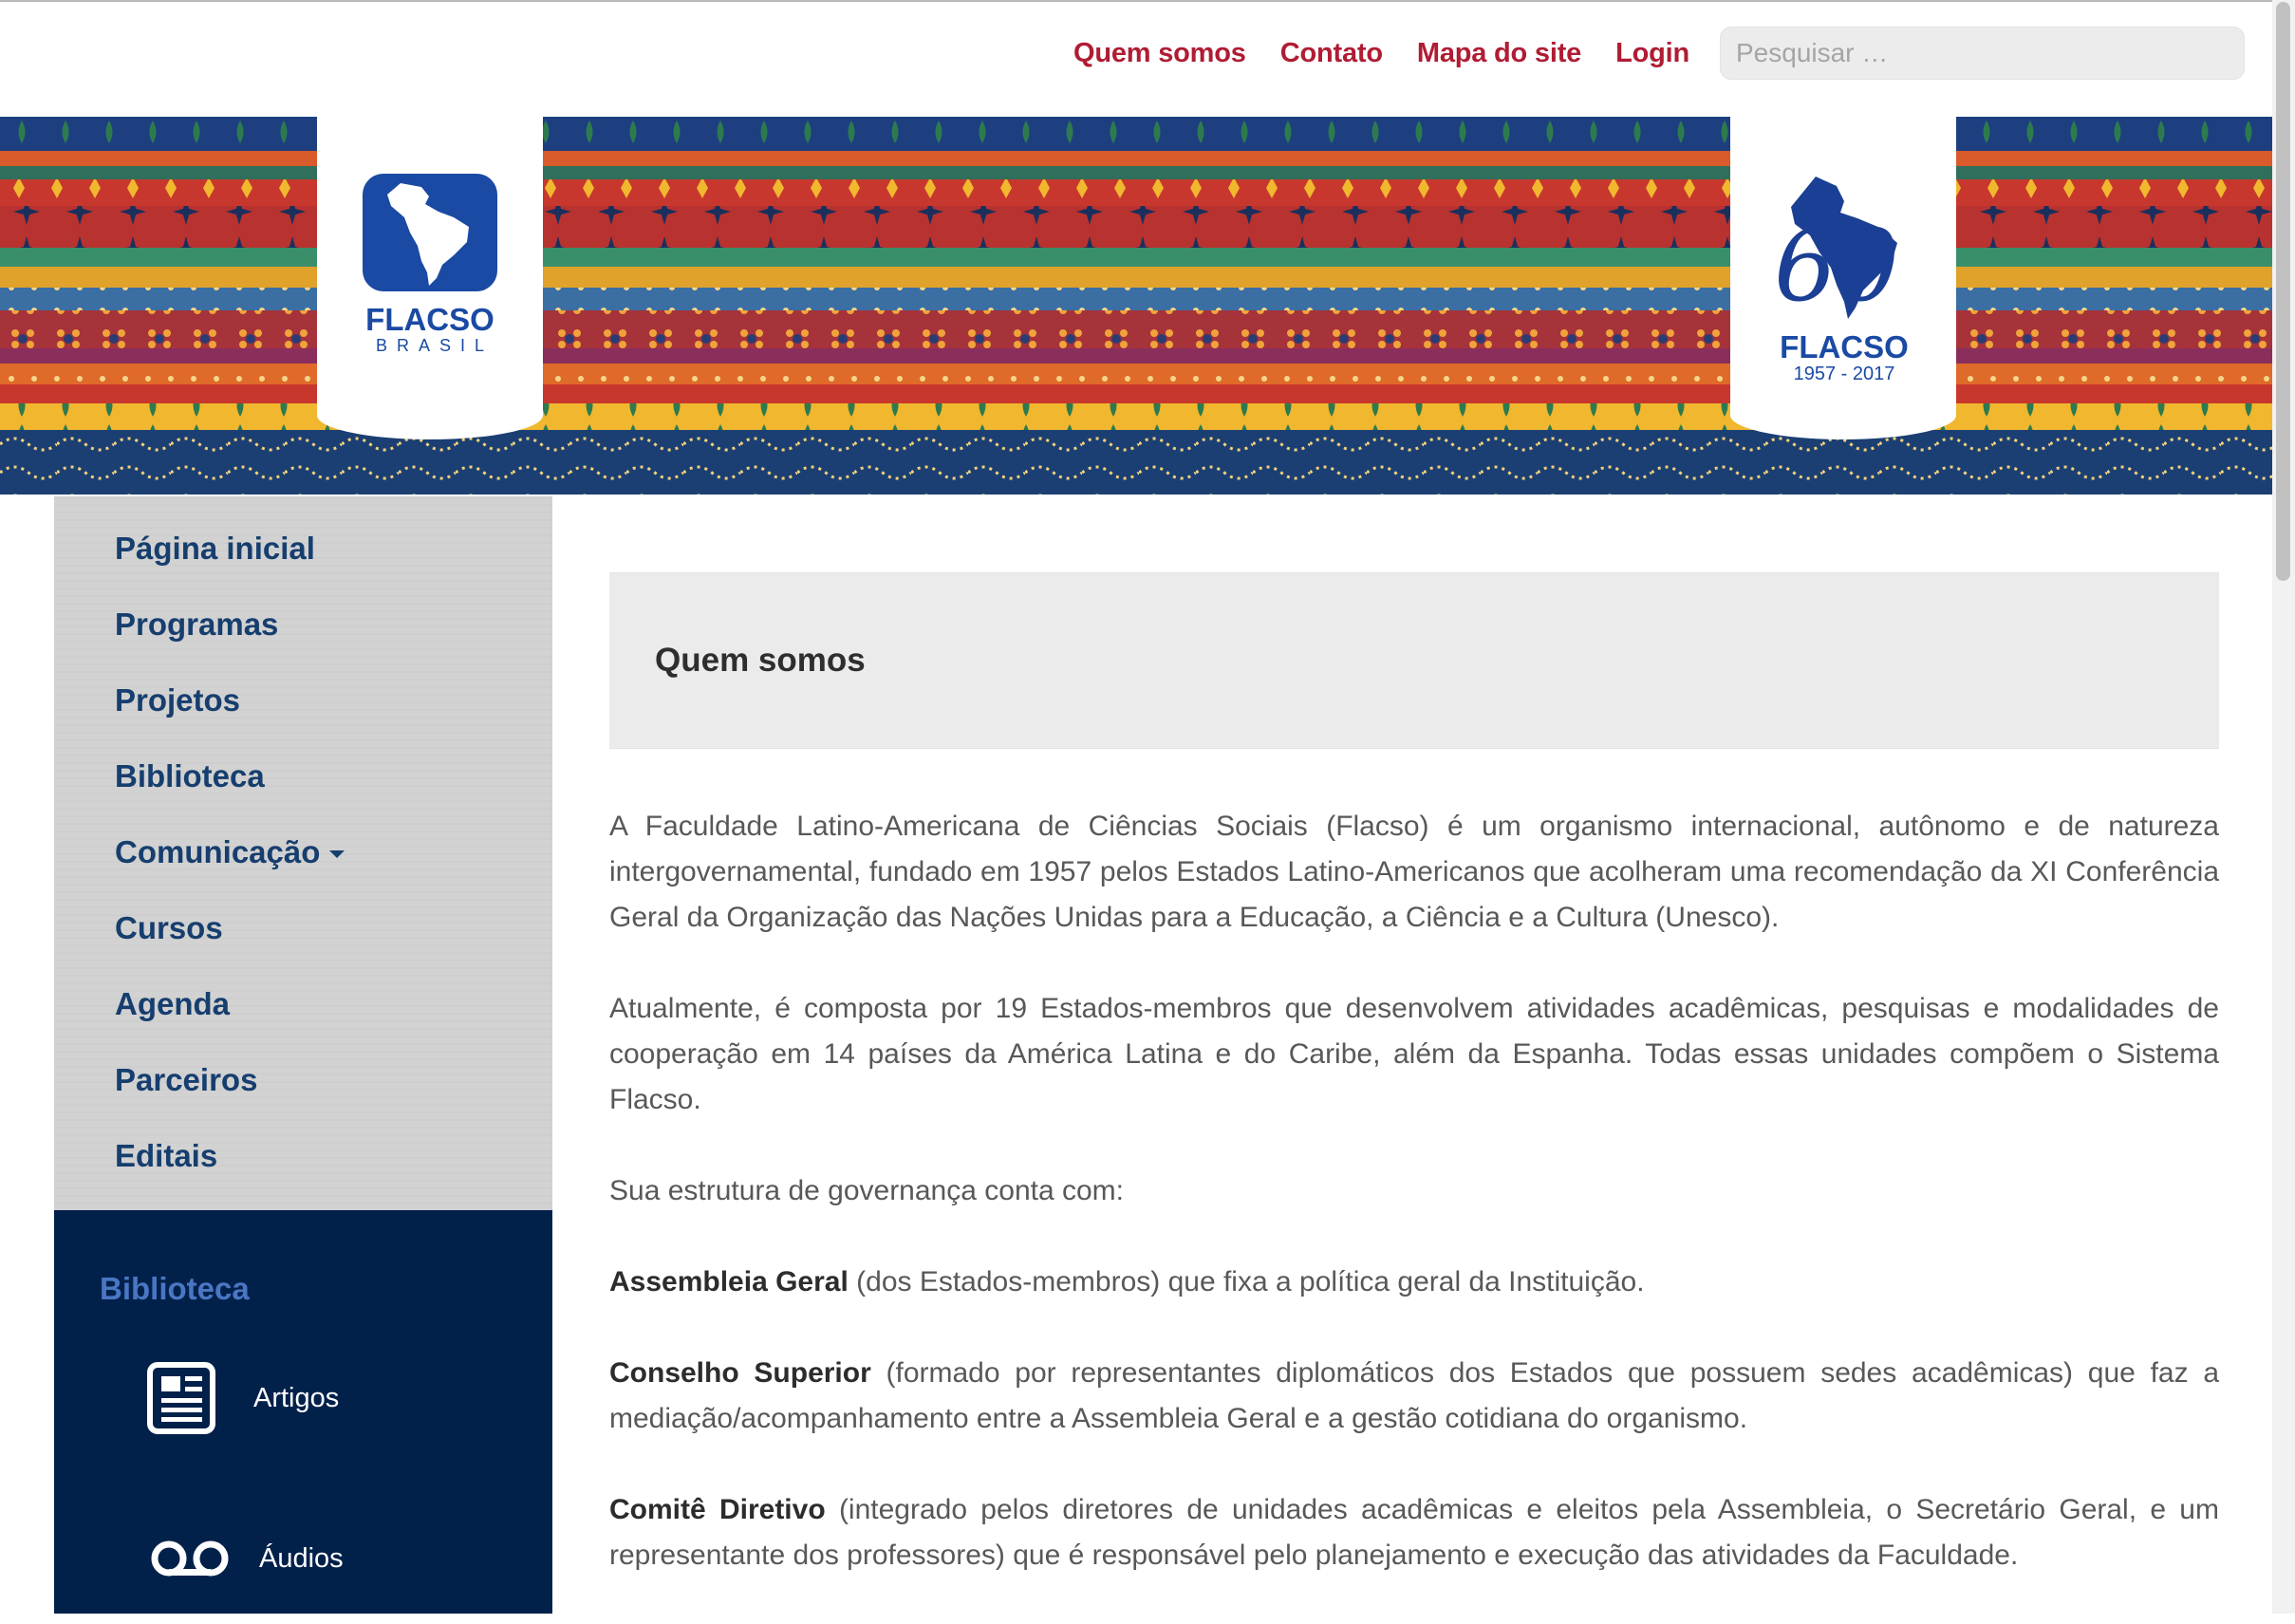 The image size is (2295, 1624). What do you see at coordinates (175, 1289) in the screenshot?
I see `biblioteca-panel-title: Biblioteca` at bounding box center [175, 1289].